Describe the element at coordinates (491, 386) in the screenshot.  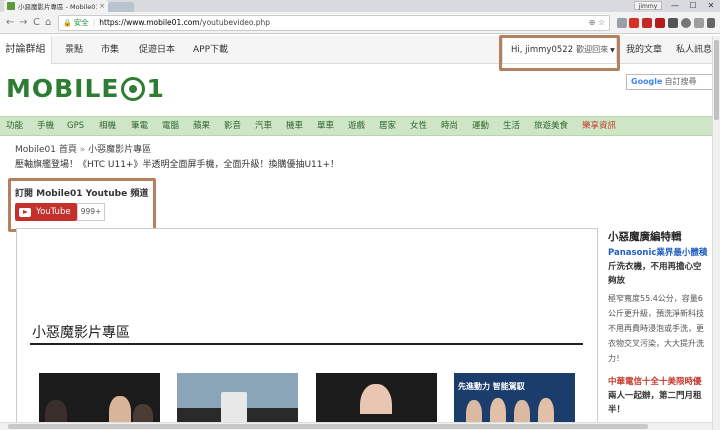
I see `thumbnail-caption: 先進動力 智能駕馭` at that location.